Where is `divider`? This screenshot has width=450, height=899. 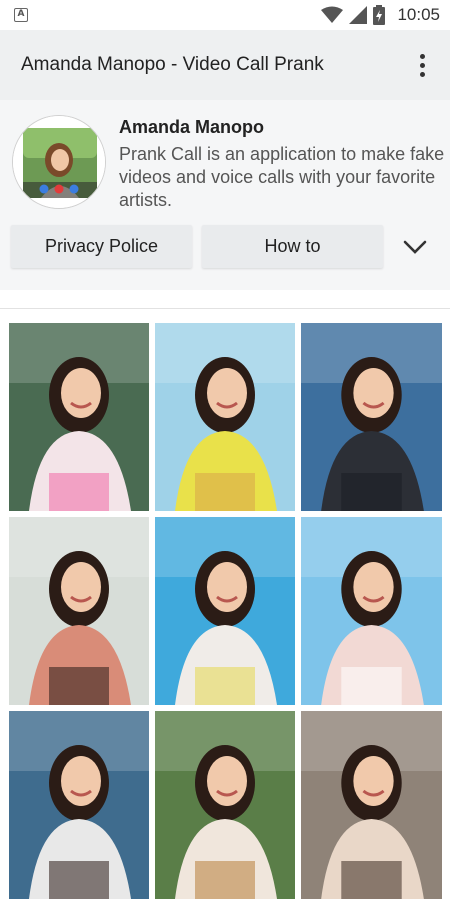 divider is located at coordinates (225, 308).